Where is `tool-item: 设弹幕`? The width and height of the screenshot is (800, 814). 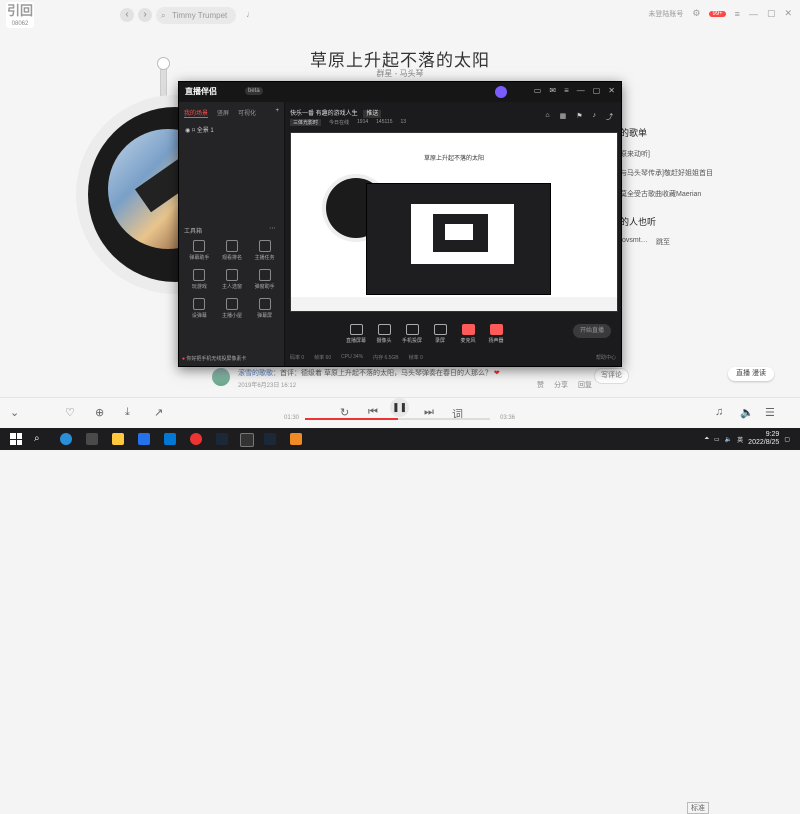 tool-item: 设弹幕 is located at coordinates (199, 308).